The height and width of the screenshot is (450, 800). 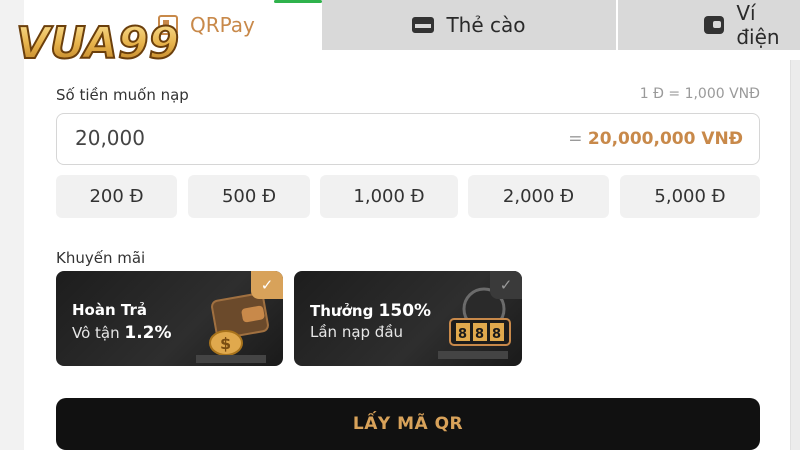 What do you see at coordinates (344, 311) in the screenshot?
I see `promo-2-title-text: Thưởng` at bounding box center [344, 311].